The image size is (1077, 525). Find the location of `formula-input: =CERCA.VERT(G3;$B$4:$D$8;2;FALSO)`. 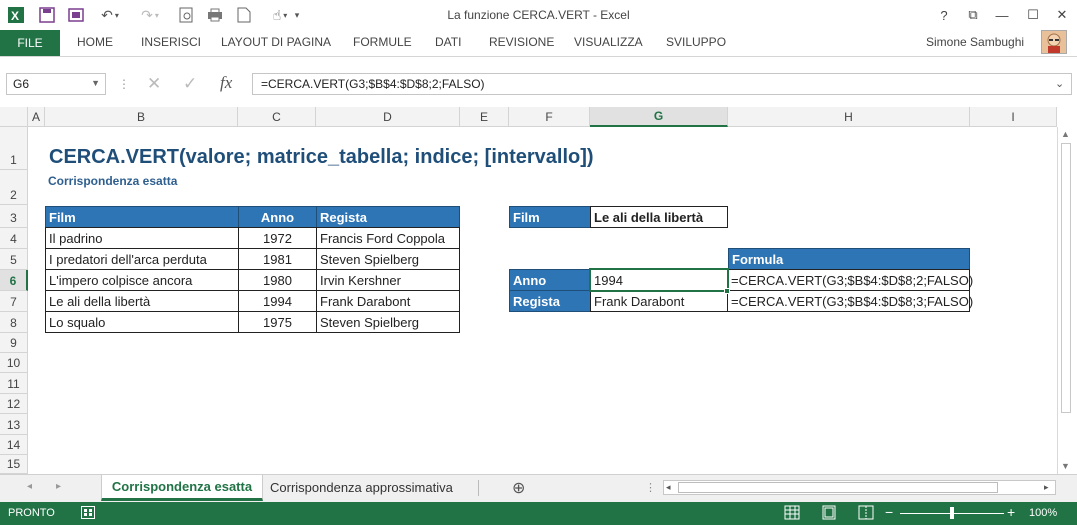

formula-input: =CERCA.VERT(G3;$B$4:$D$8;2;FALSO) is located at coordinates (662, 84).